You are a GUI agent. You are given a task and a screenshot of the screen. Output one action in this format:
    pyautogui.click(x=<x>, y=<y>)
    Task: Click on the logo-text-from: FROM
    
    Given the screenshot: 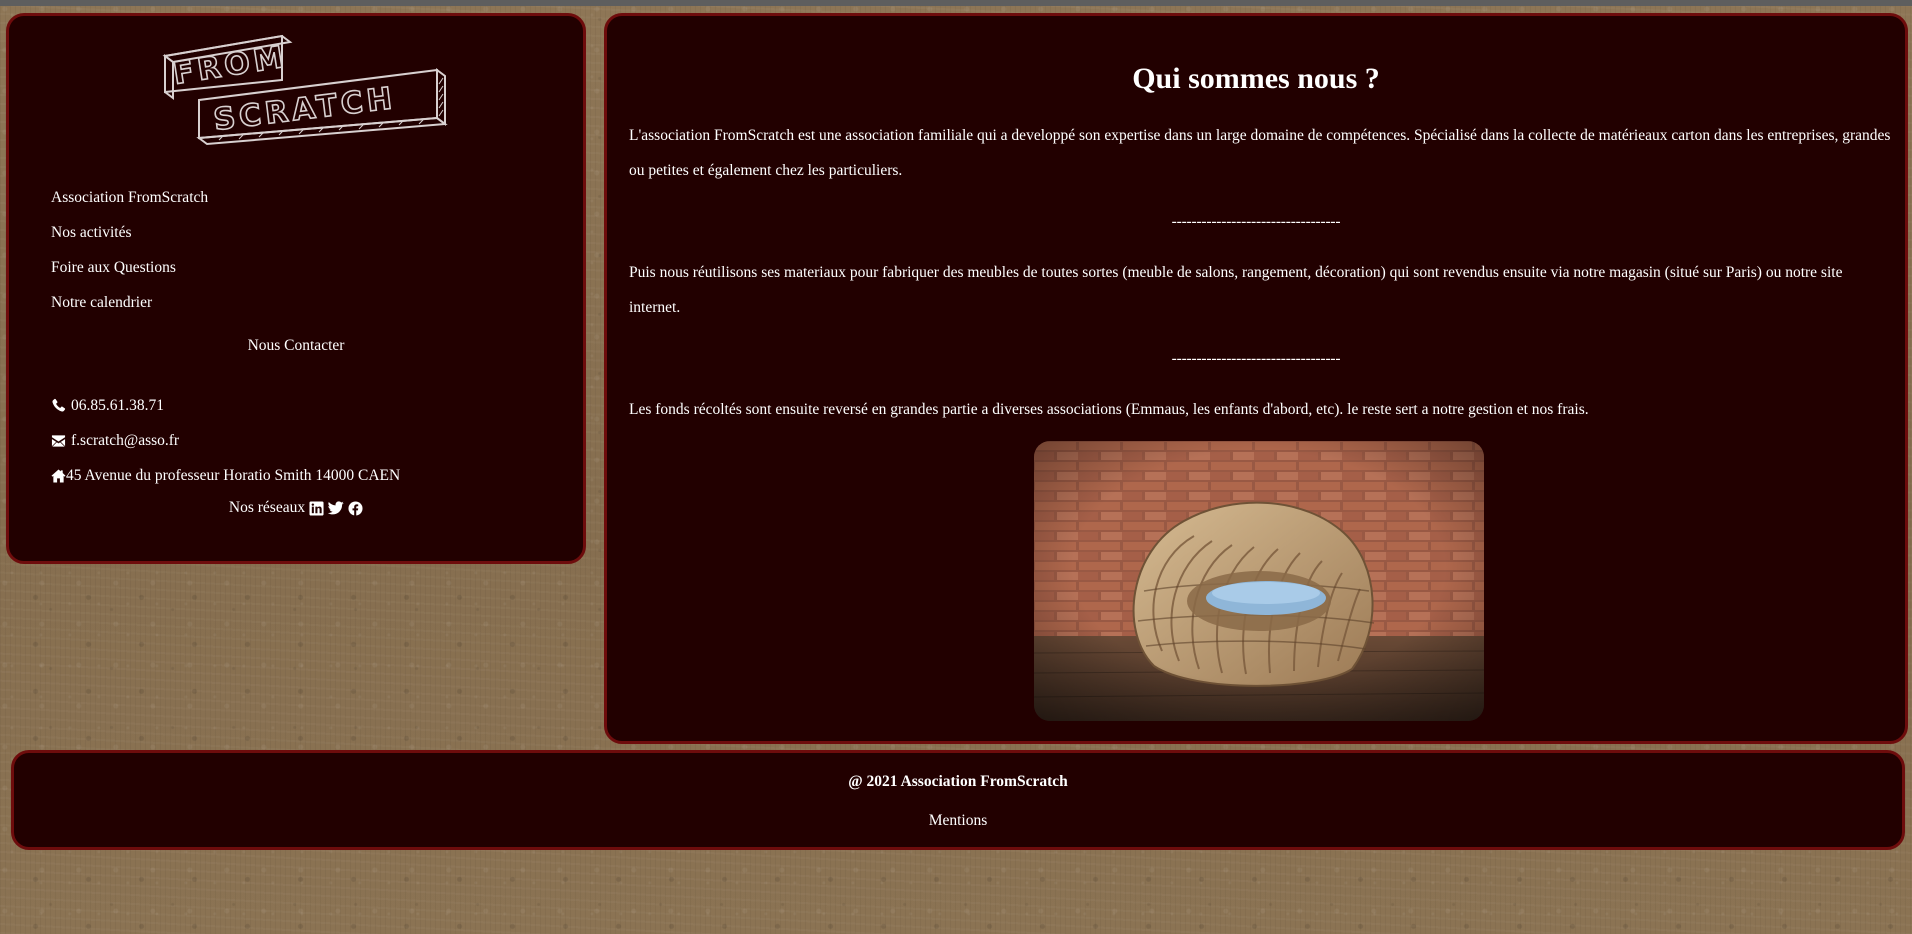 What is the action you would take?
    pyautogui.click(x=230, y=65)
    